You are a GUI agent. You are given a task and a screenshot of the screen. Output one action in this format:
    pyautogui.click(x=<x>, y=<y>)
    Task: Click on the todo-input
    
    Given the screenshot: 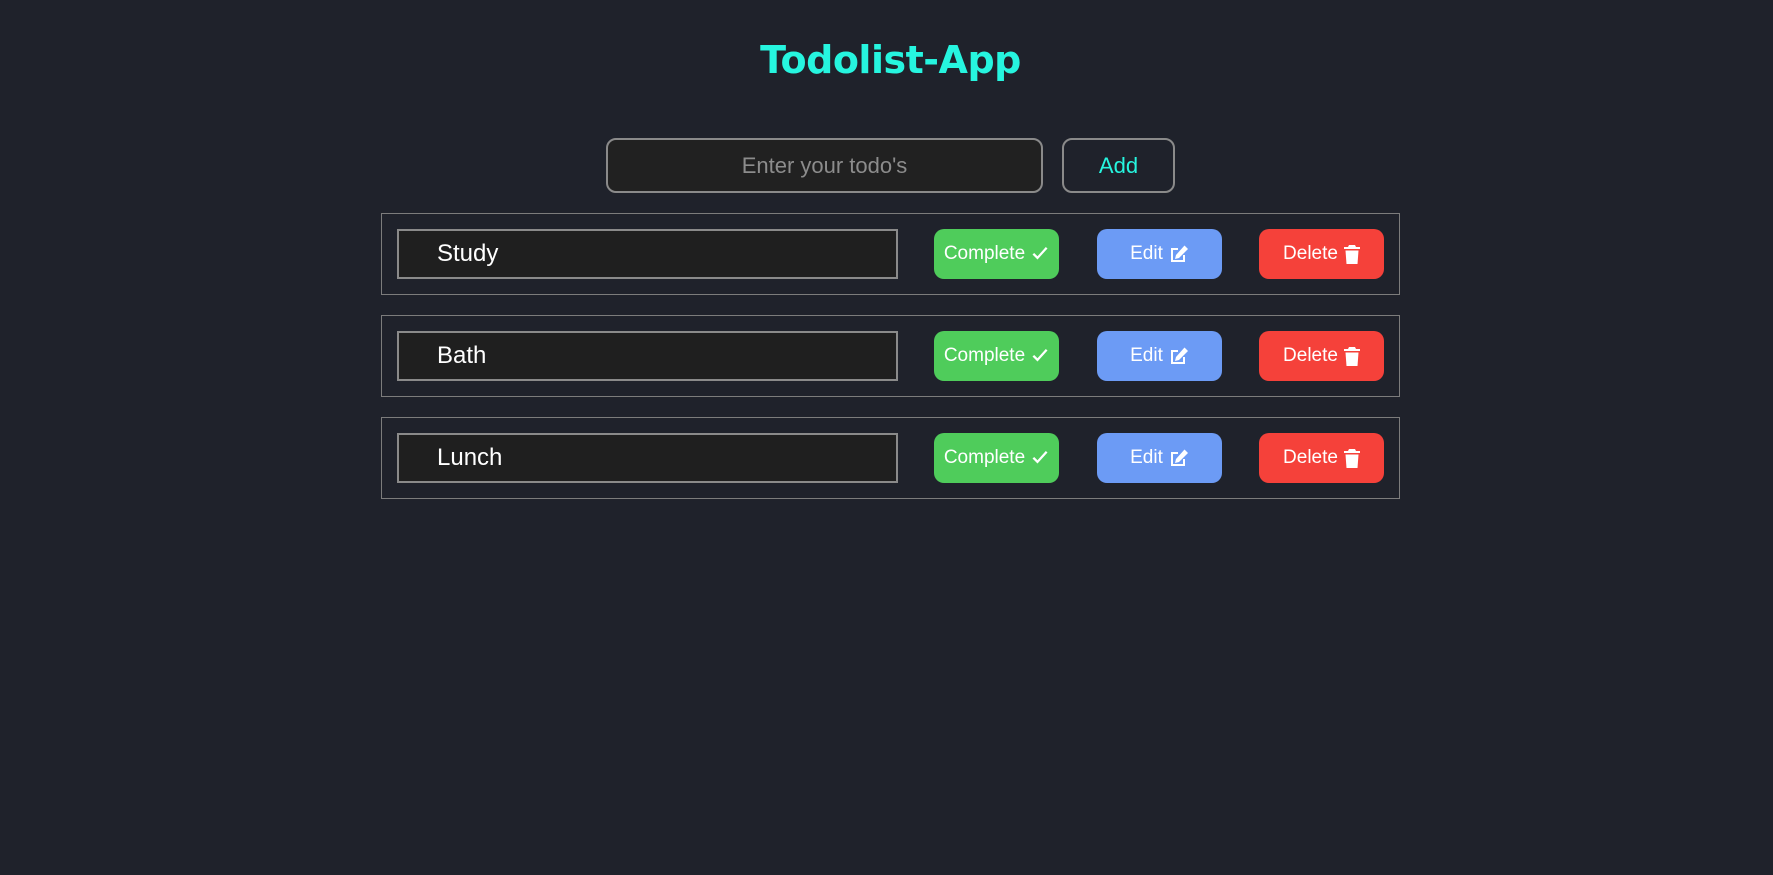 What is the action you would take?
    pyautogui.click(x=824, y=165)
    